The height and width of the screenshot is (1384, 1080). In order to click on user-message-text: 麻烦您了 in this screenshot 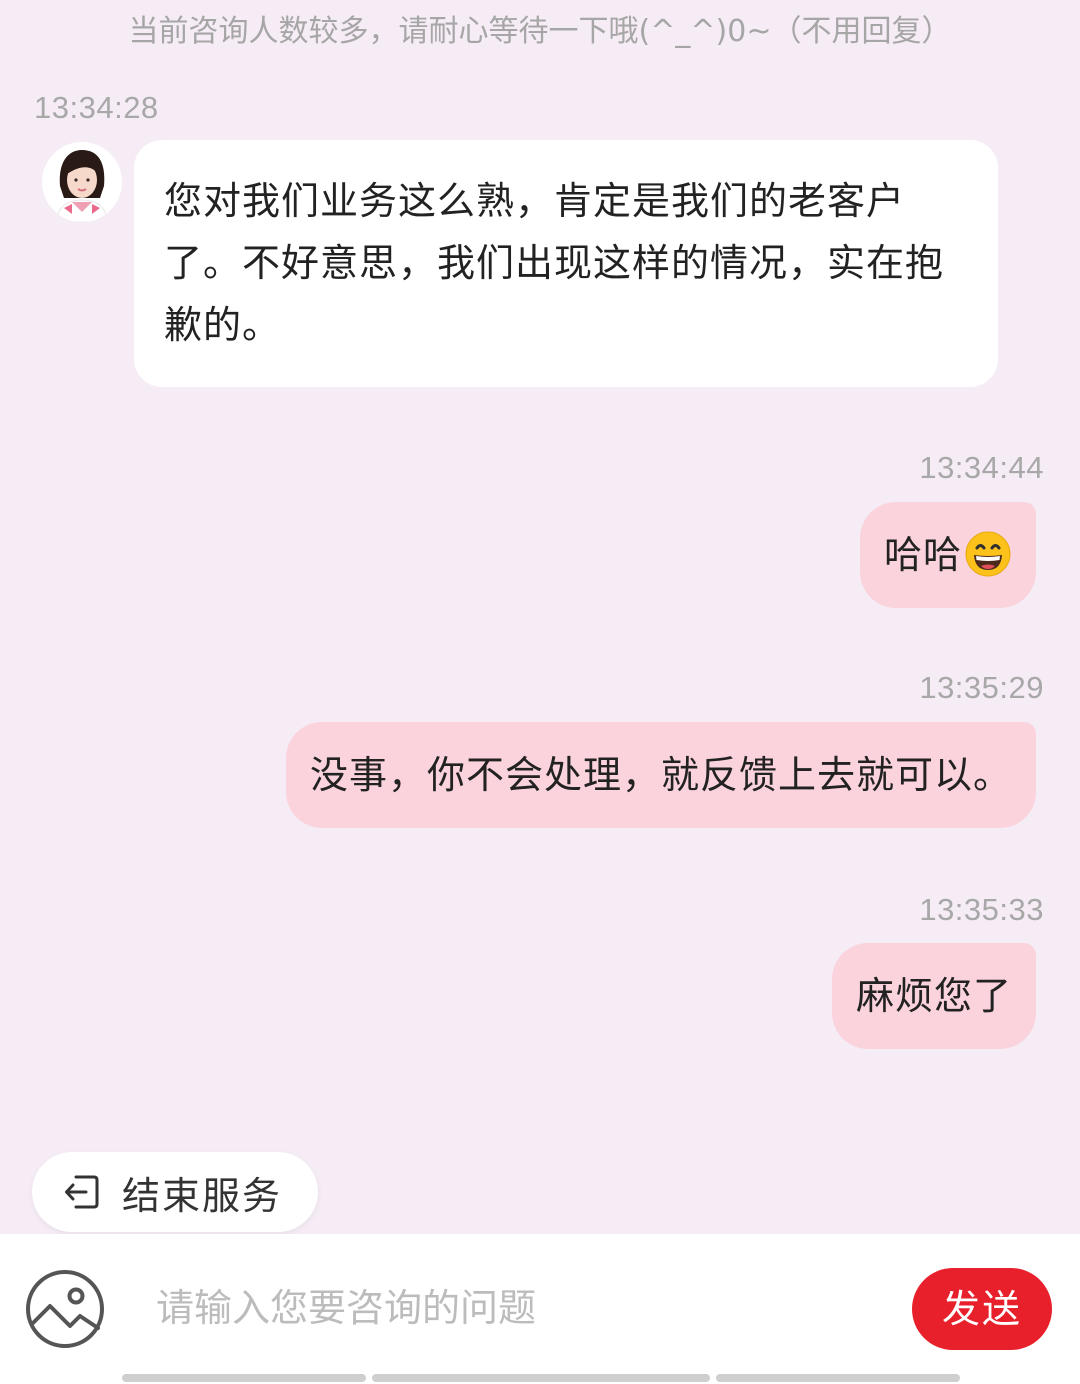, I will do `click(933, 996)`.